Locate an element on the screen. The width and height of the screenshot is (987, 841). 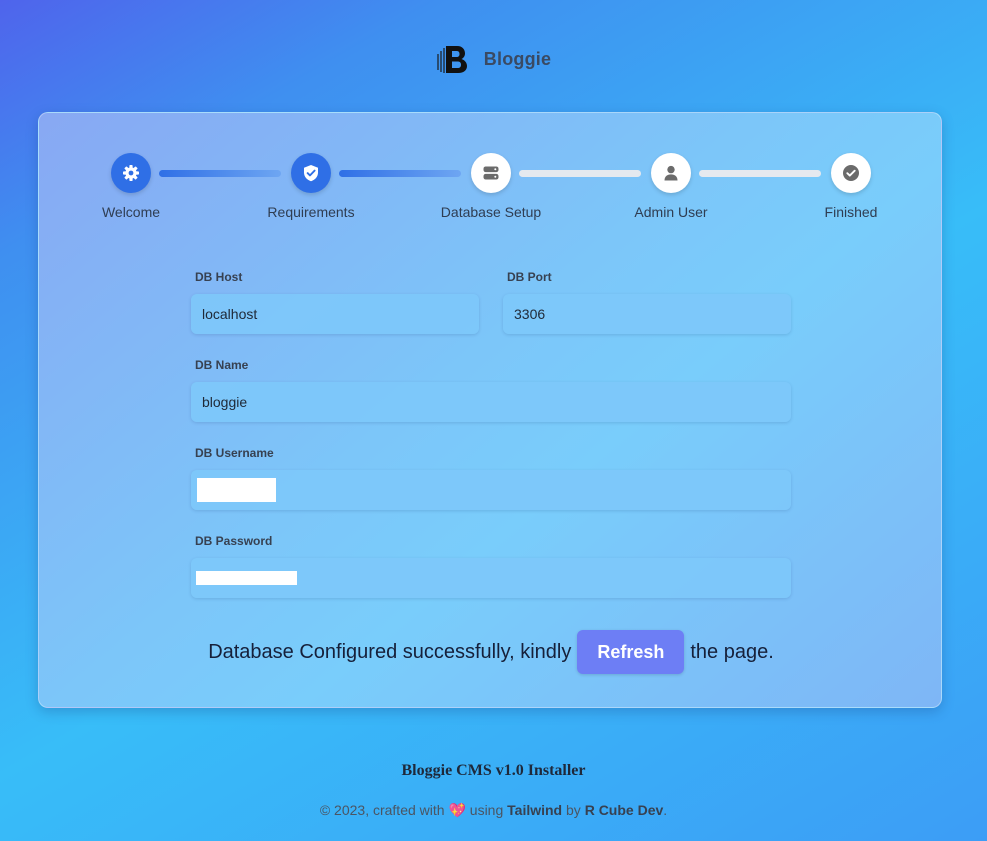
shield-check-icon is located at coordinates (311, 173).